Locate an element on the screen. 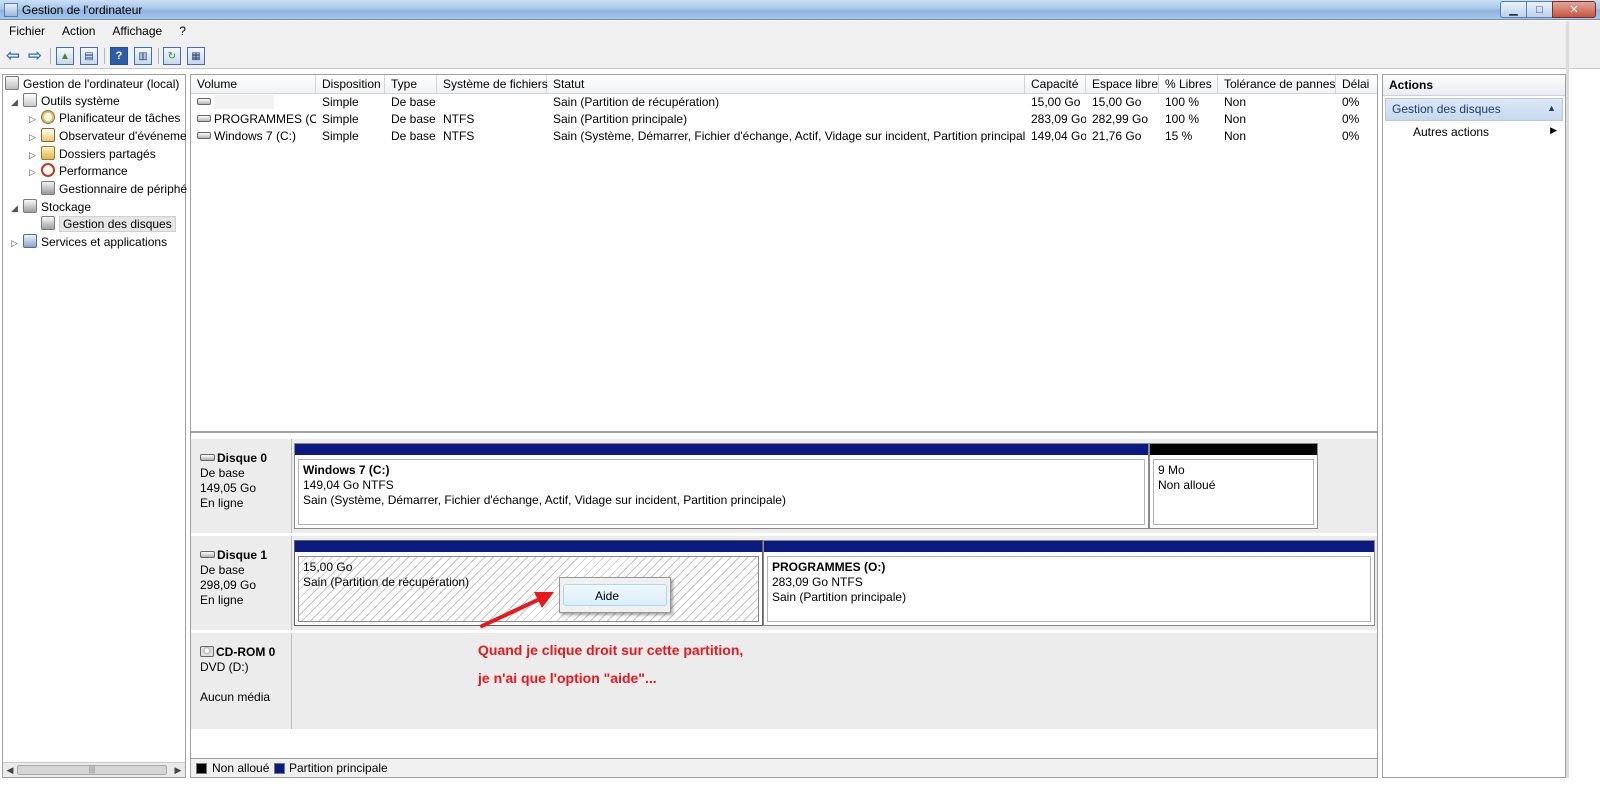  scroll-right-icon: ▶ is located at coordinates (178, 770).